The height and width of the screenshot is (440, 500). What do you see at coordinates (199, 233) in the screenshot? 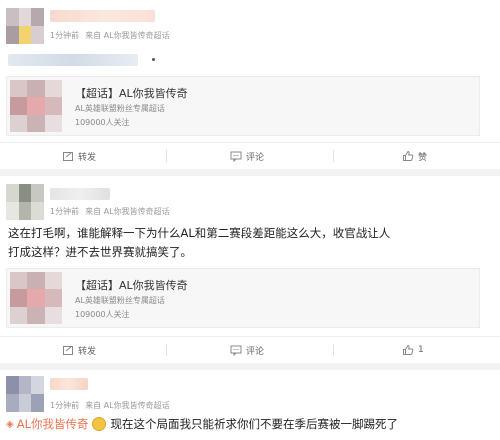
I see `post-text-line-1: 这在打毛啊，谁能解释一下为什么AL和第二赛段差距能这么大，收官战让人` at bounding box center [199, 233].